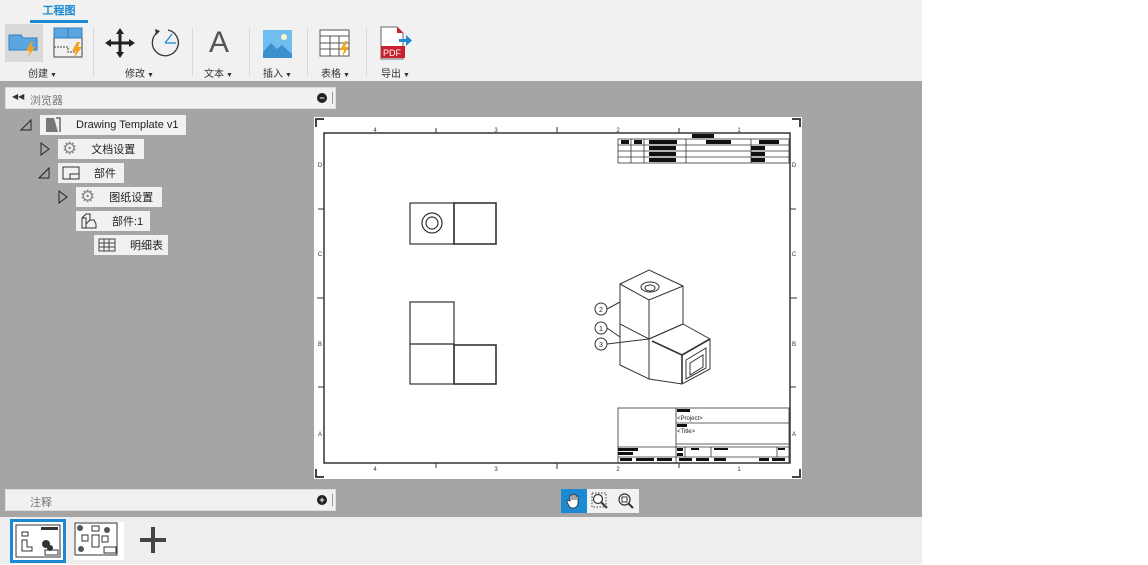  I want to click on sheet-icon, so click(71, 173).